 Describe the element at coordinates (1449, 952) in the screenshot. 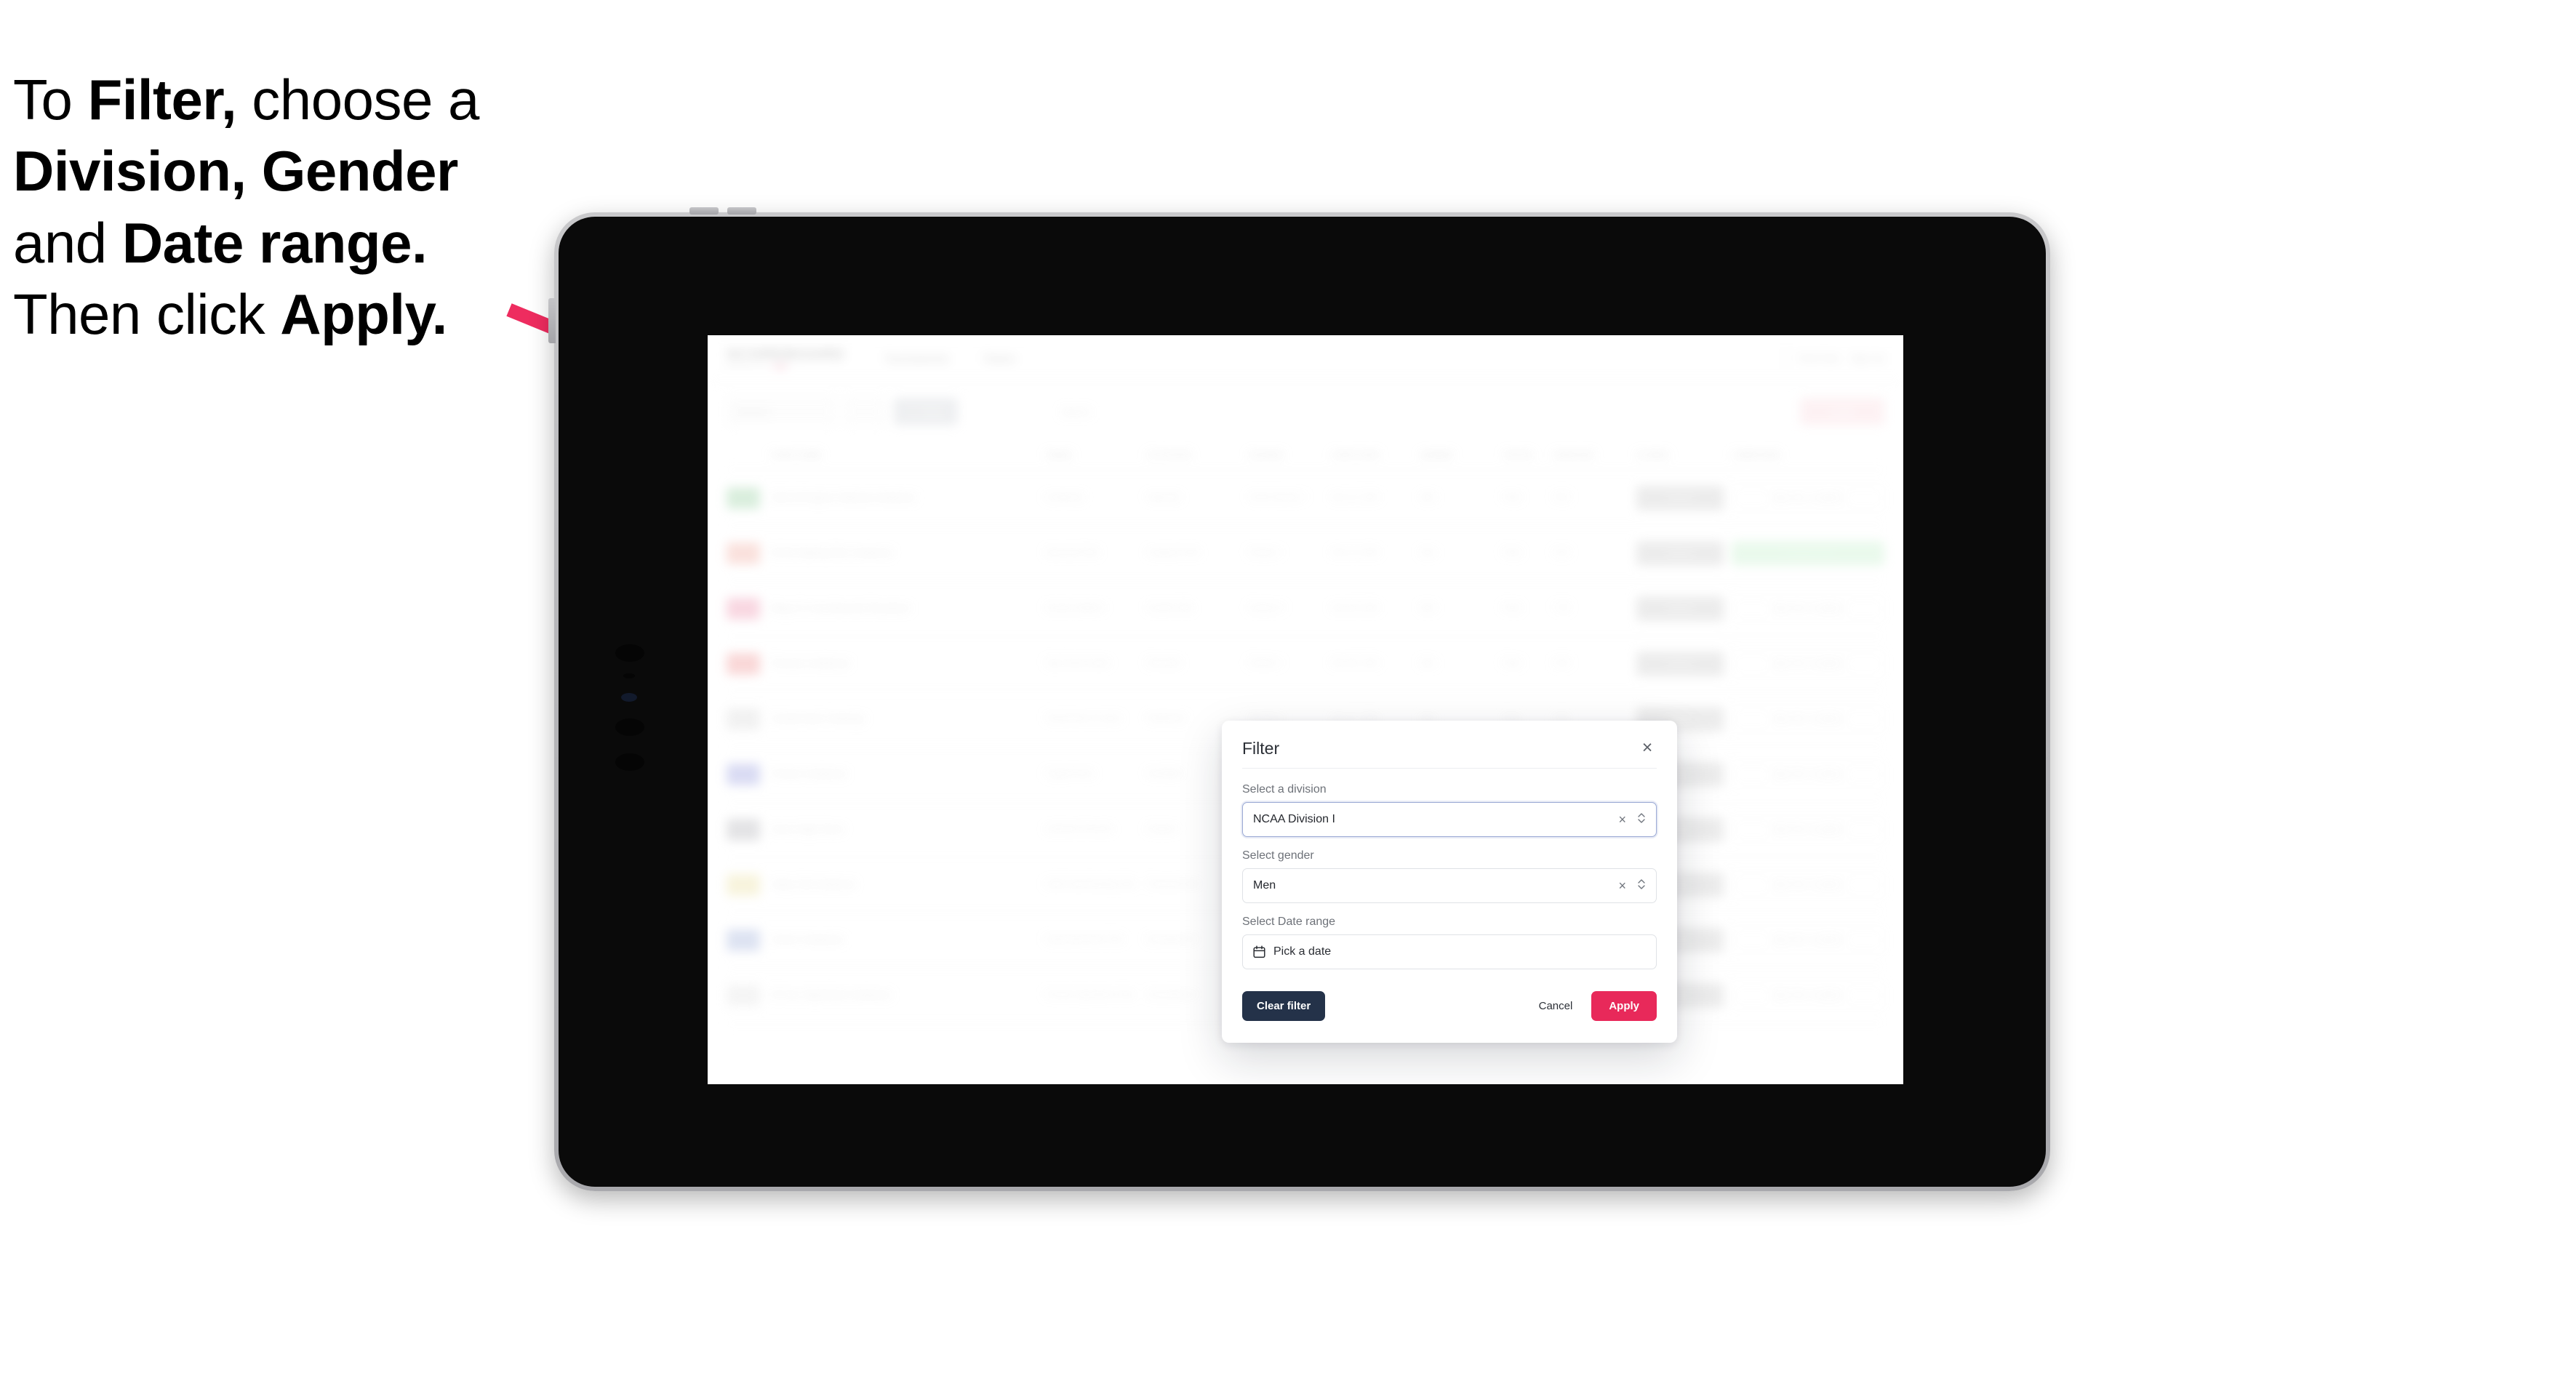

I see `date-range-picker: Pick a date` at that location.